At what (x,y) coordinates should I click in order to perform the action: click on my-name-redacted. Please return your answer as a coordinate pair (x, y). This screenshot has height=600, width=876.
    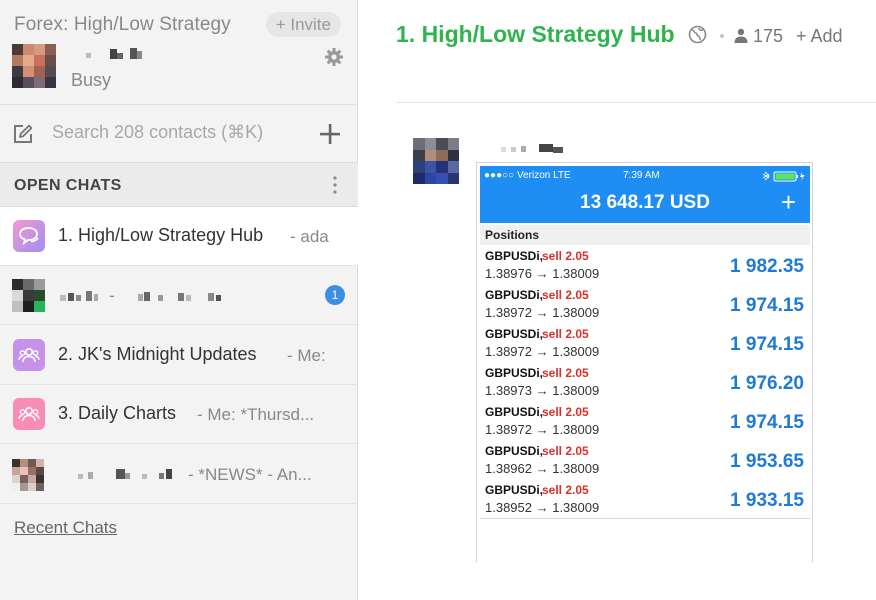
    Looking at the image, I should click on (110, 54).